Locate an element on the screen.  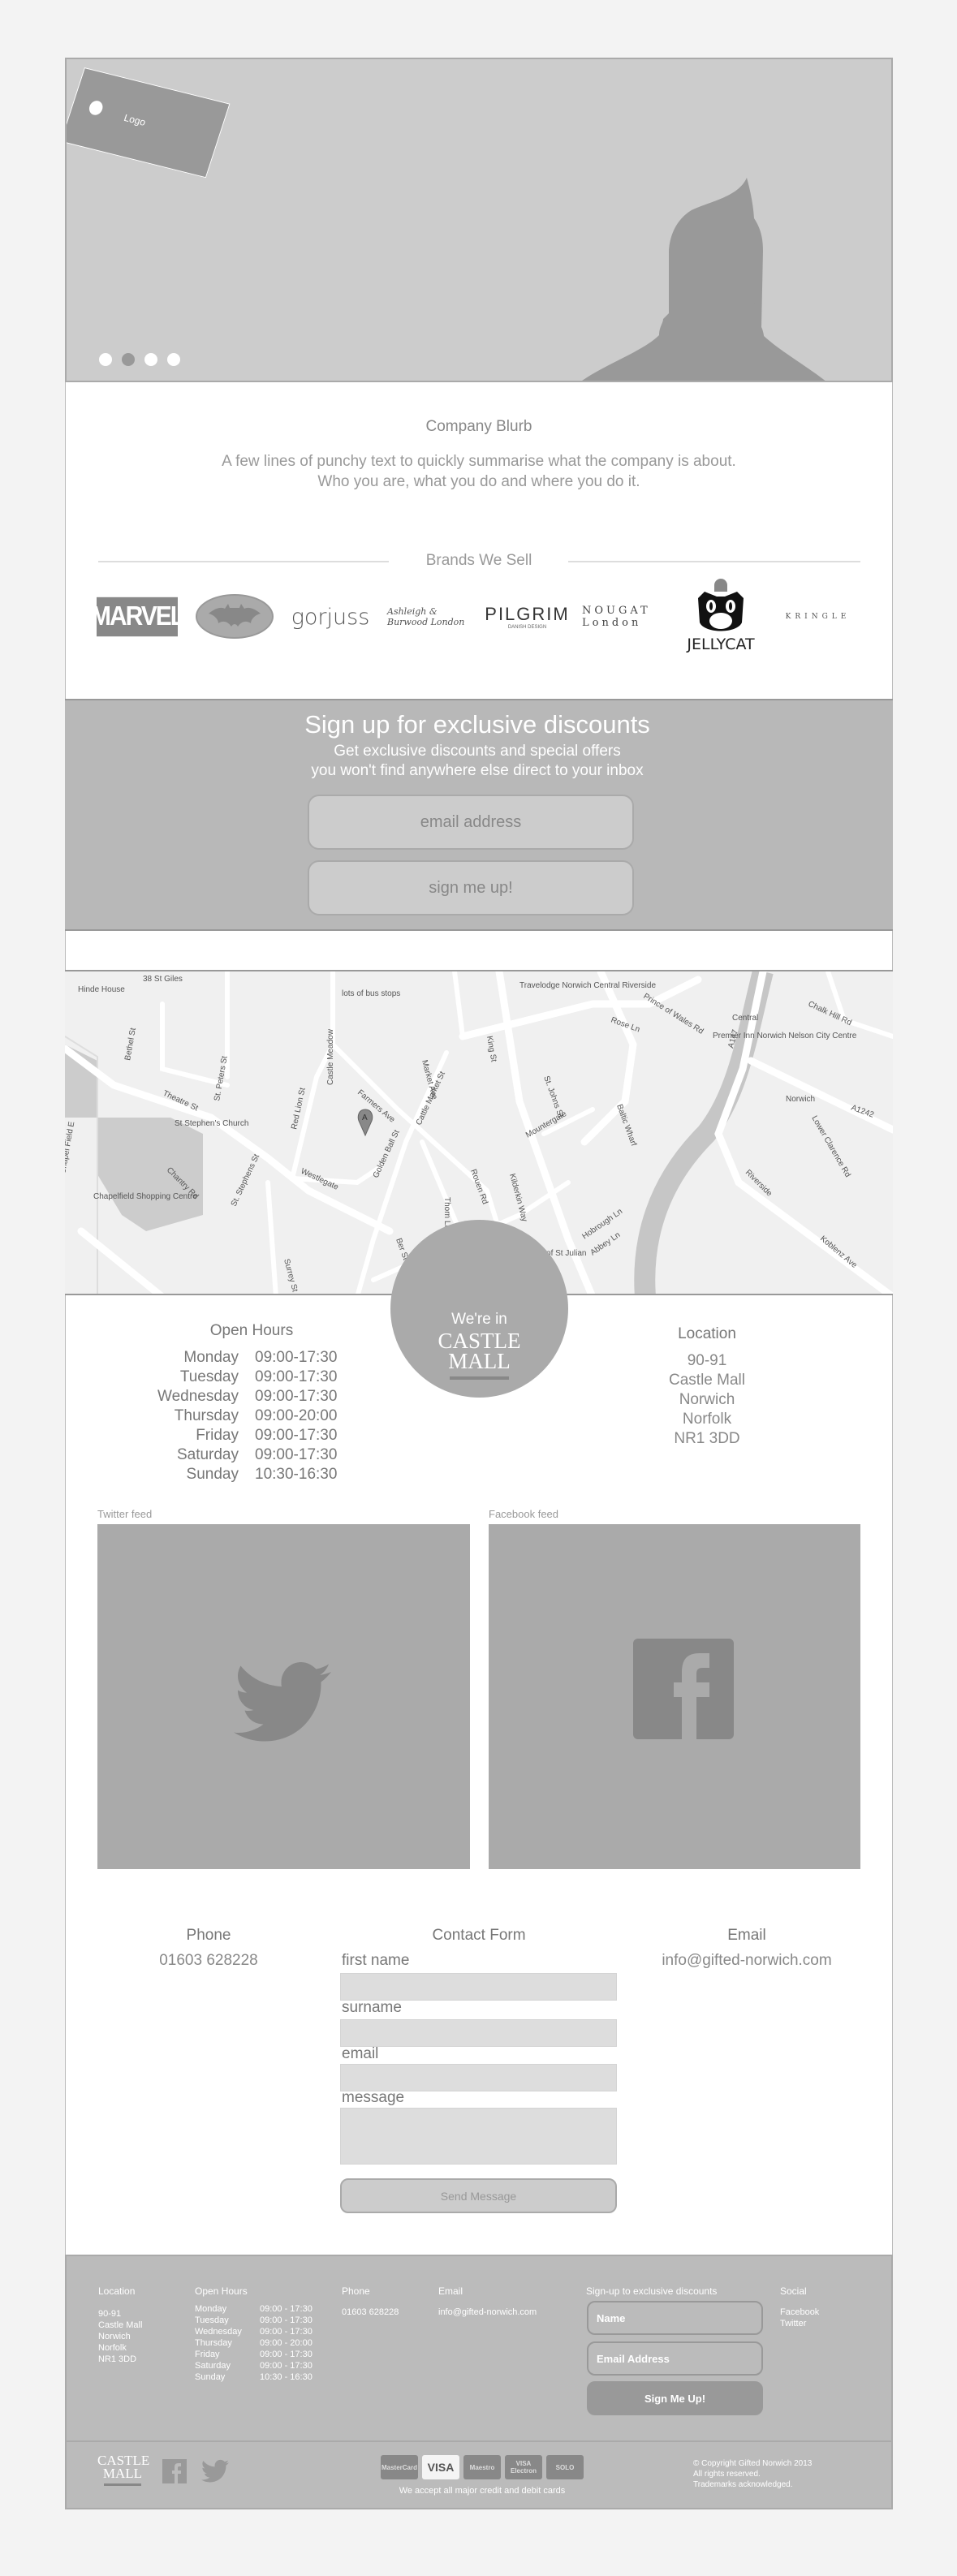
hours-row: Sunday 10:30-16:30 is located at coordinates (252, 1475).